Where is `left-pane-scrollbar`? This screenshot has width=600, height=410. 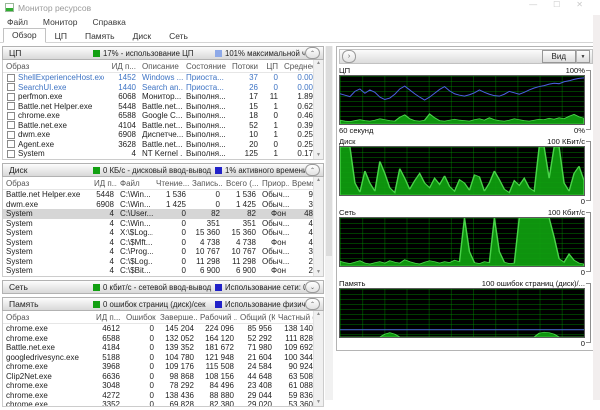 left-pane-scrollbar is located at coordinates (329, 223).